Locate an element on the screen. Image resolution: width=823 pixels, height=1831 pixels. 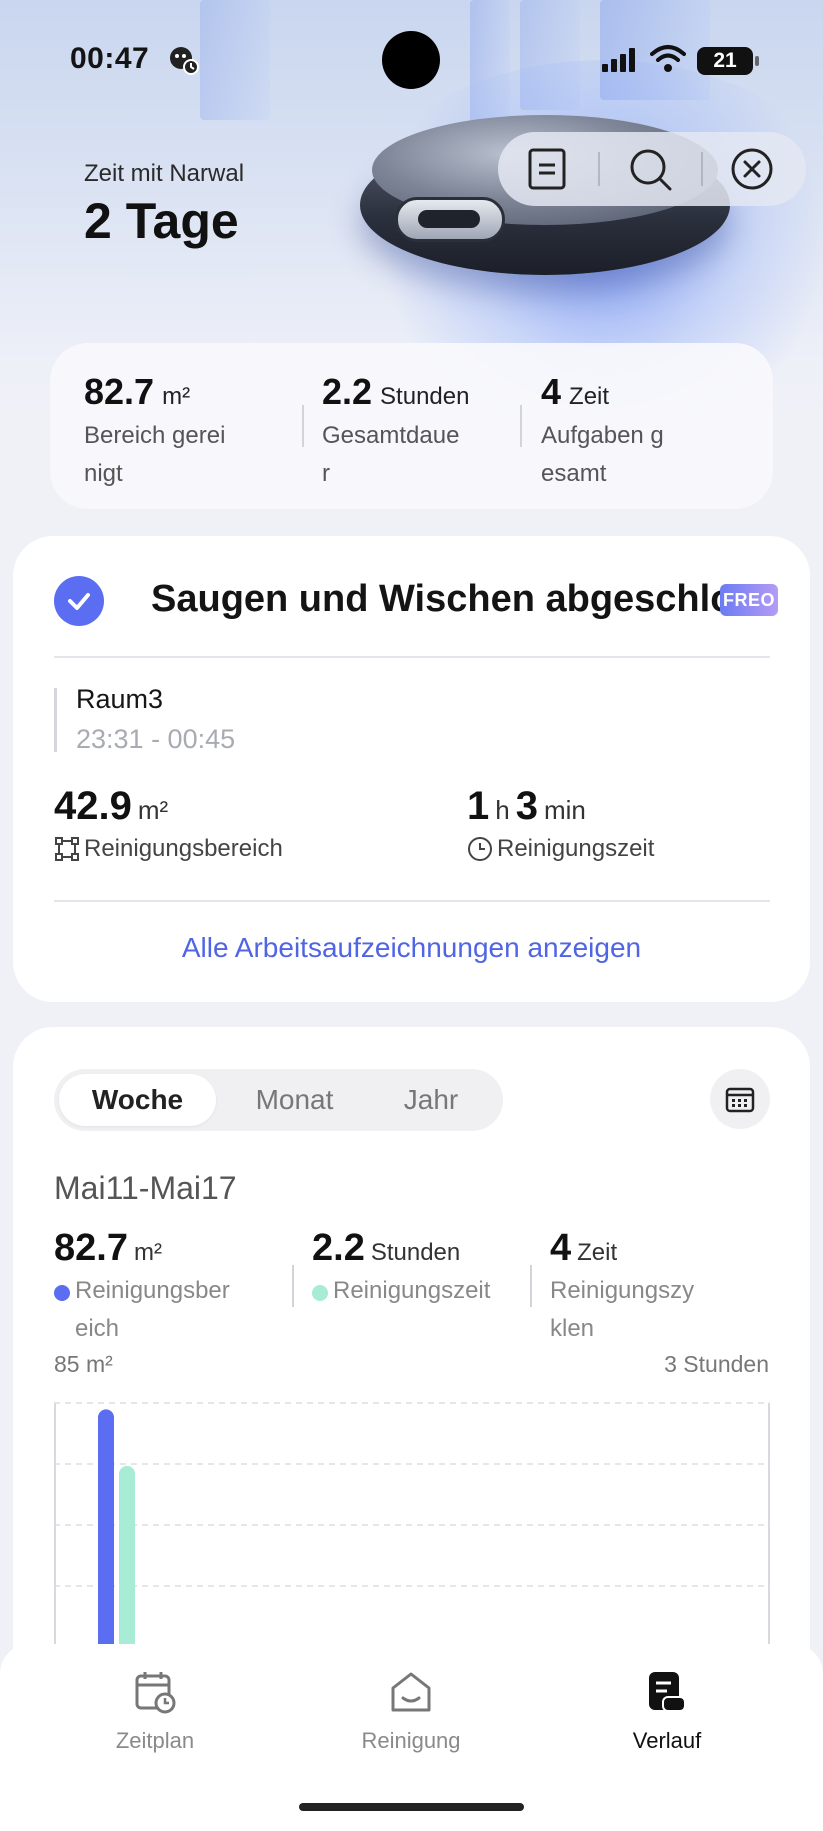
summary-stat-tasks: 4 Zeit Aufgaben gesamt is located at coordinates (606, 432).